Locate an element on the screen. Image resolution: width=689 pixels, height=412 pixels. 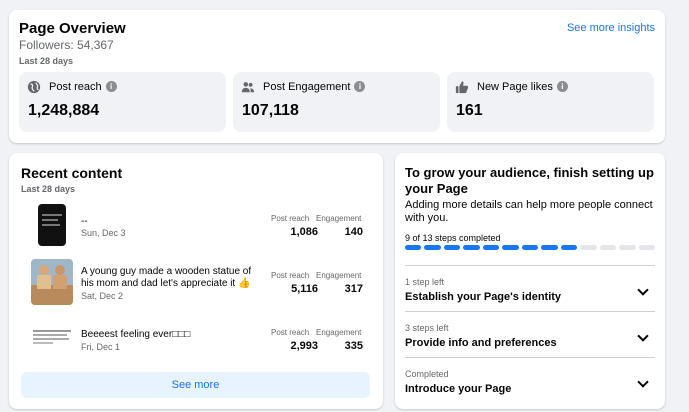
progress-label: 9 of 13 steps completed is located at coordinates (453, 238).